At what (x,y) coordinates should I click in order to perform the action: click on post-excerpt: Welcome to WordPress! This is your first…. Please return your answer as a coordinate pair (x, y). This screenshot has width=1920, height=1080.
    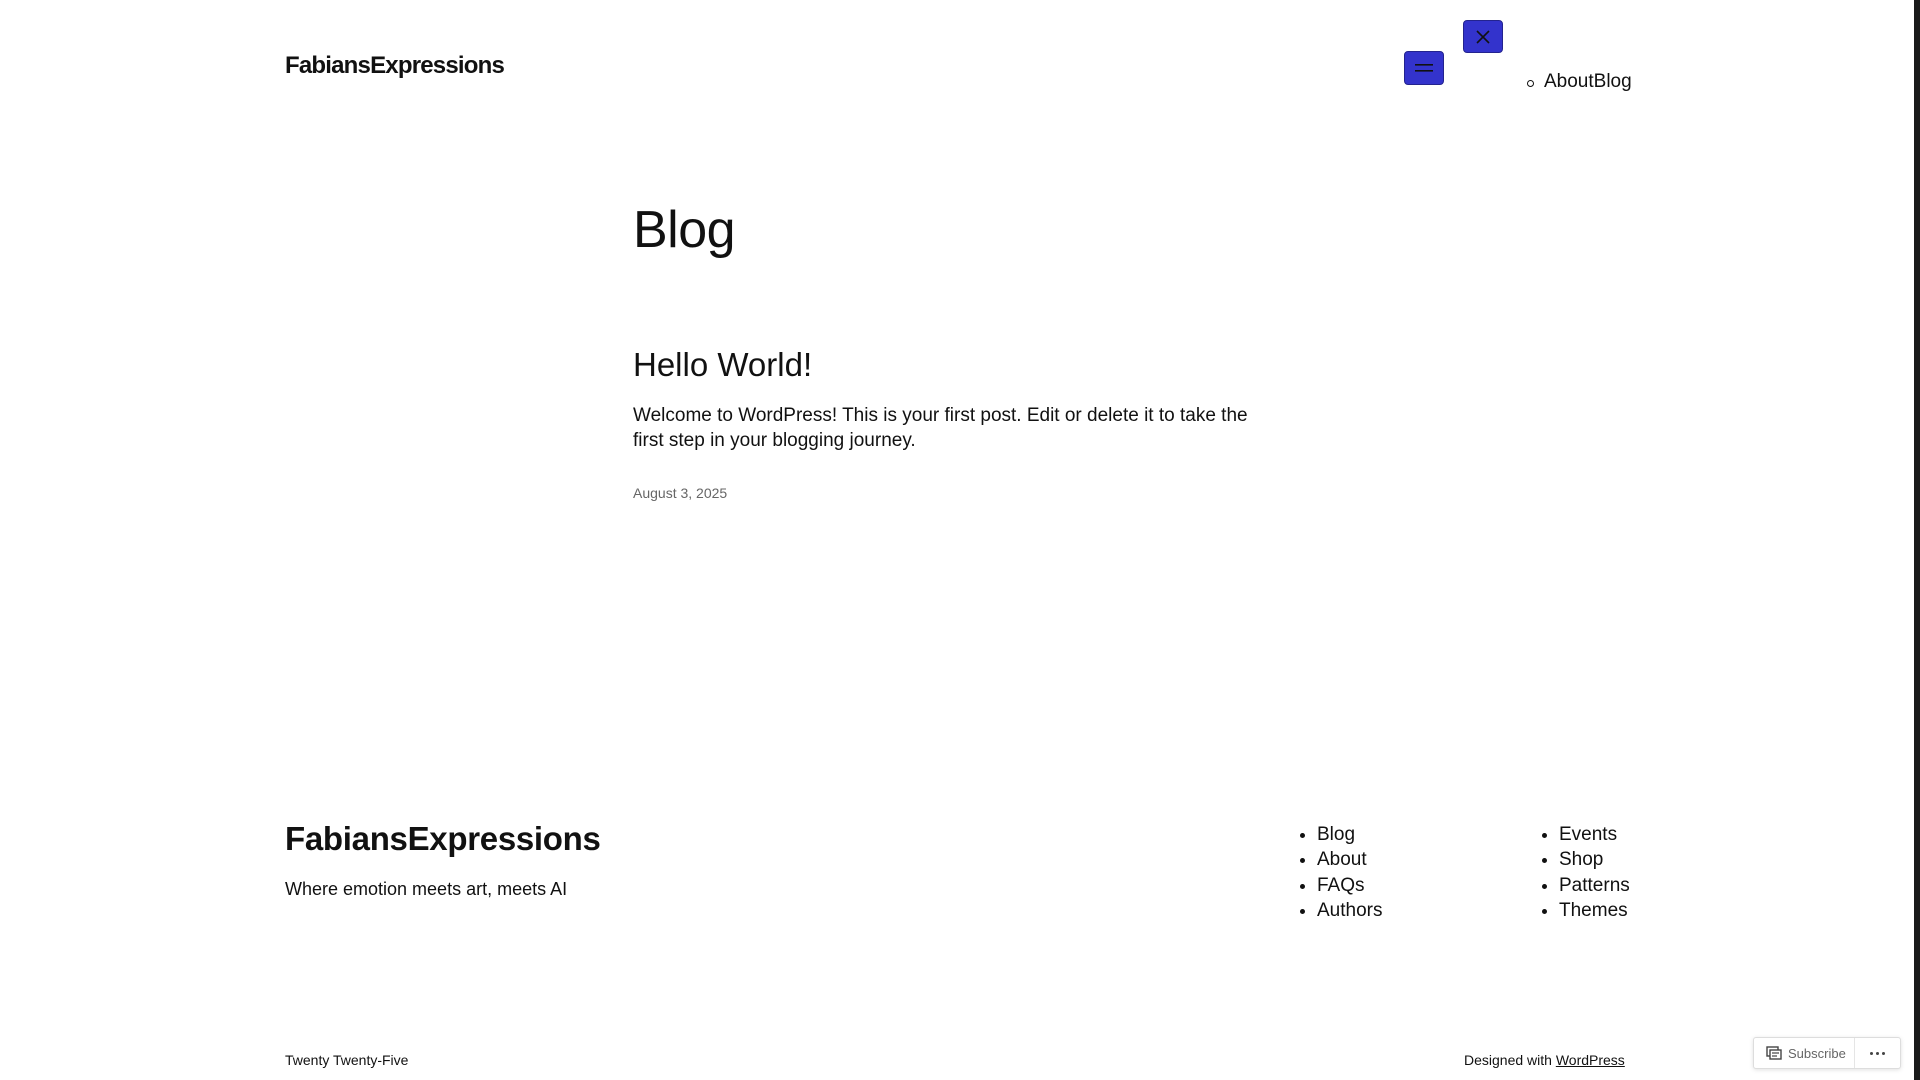
    Looking at the image, I should click on (940, 428).